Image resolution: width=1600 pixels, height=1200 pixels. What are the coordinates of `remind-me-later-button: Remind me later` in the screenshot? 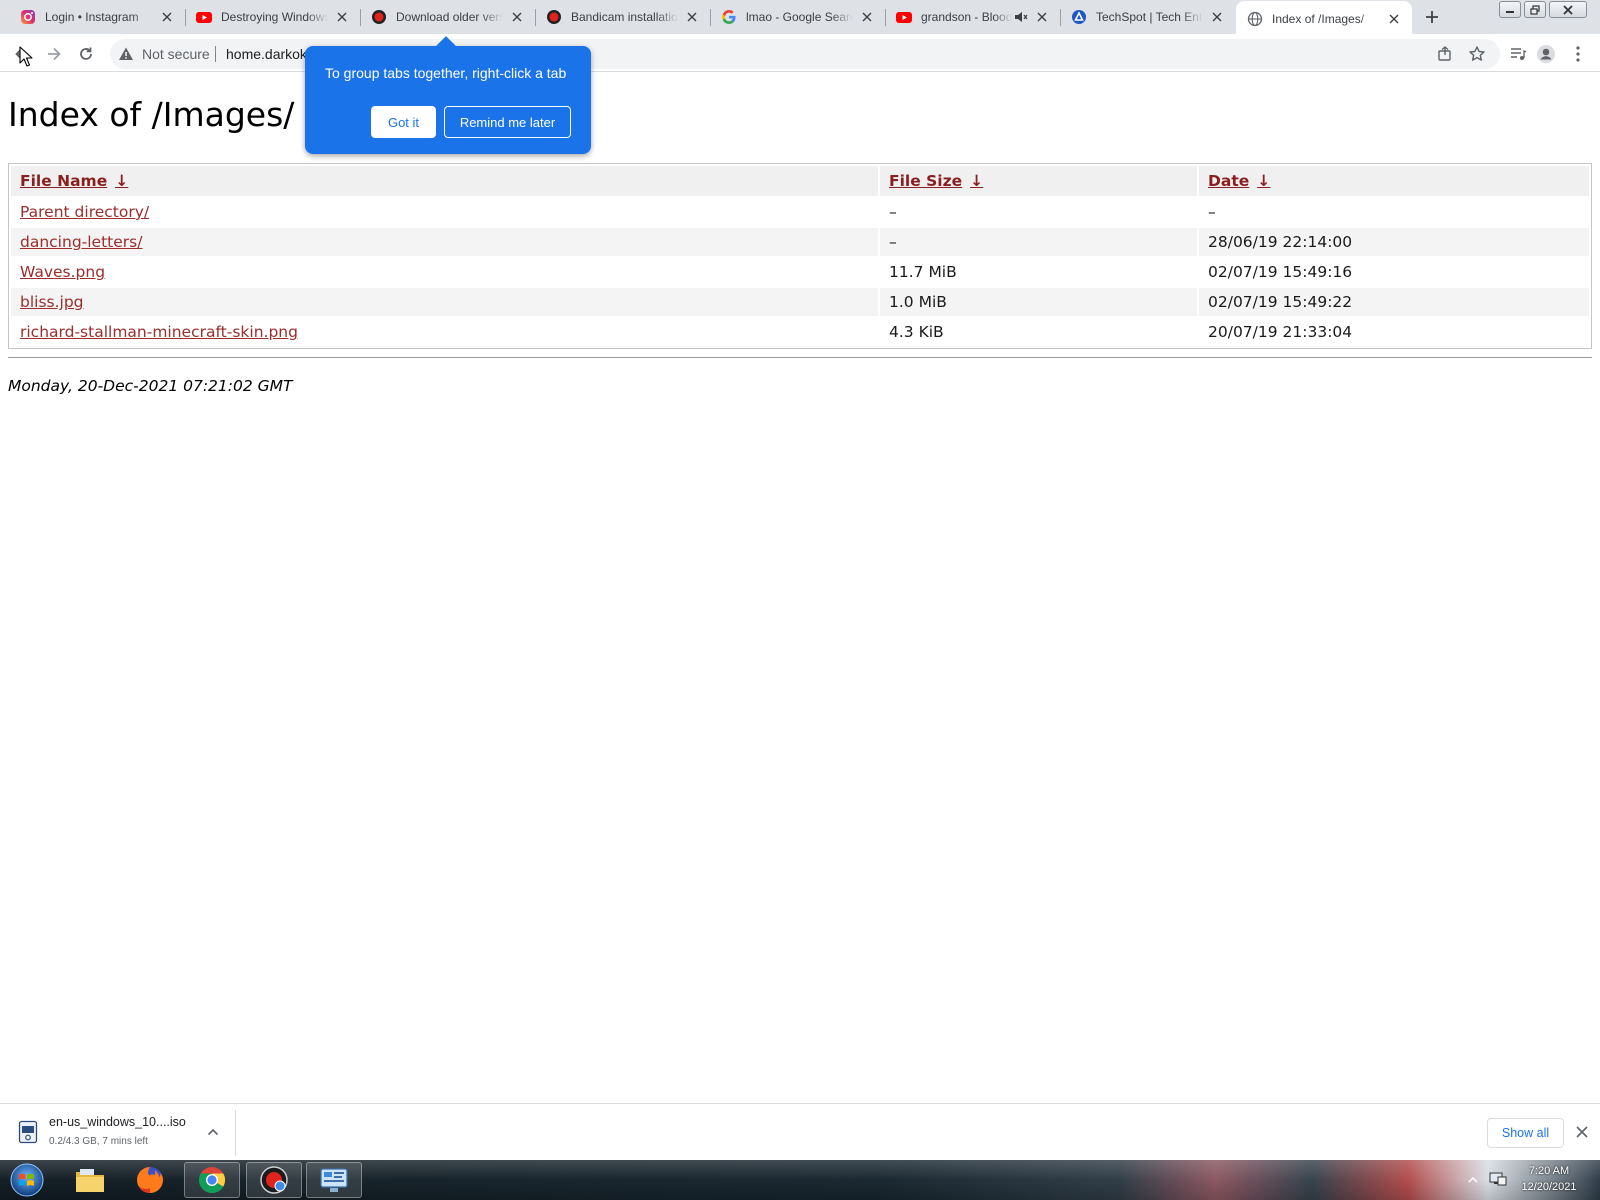 It's located at (507, 122).